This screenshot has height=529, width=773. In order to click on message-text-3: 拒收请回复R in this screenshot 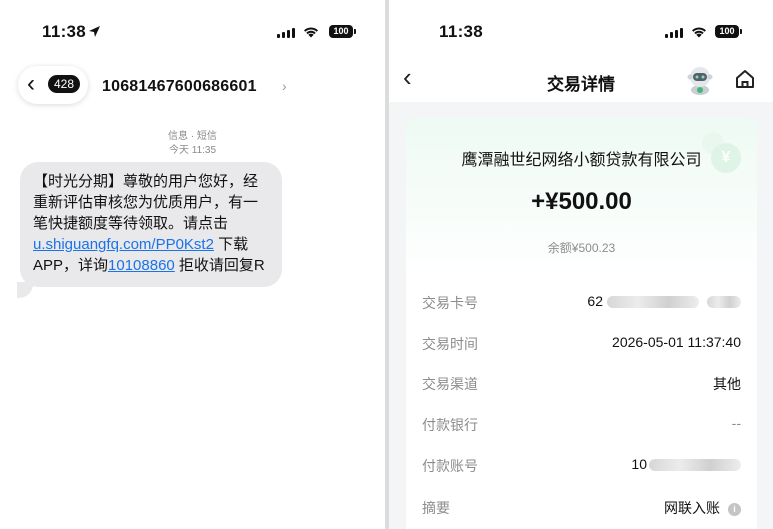, I will do `click(219, 265)`.